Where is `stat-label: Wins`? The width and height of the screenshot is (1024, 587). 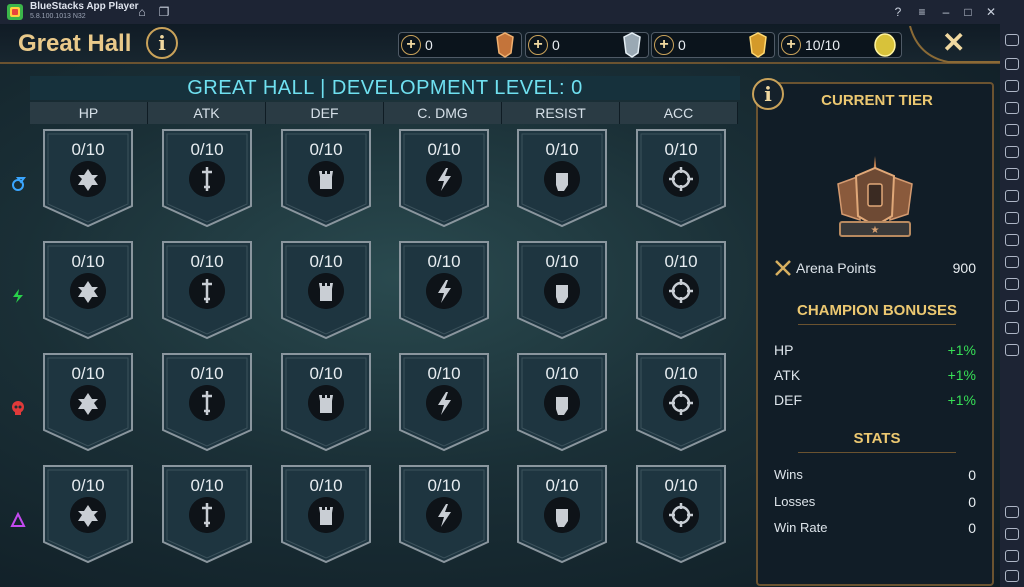 stat-label: Wins is located at coordinates (788, 474).